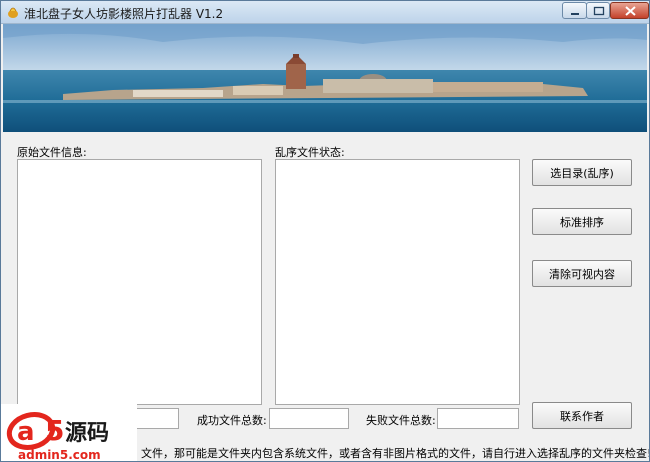 The width and height of the screenshot is (650, 462). What do you see at coordinates (54, 430) in the screenshot?
I see `svg-text: 5` at bounding box center [54, 430].